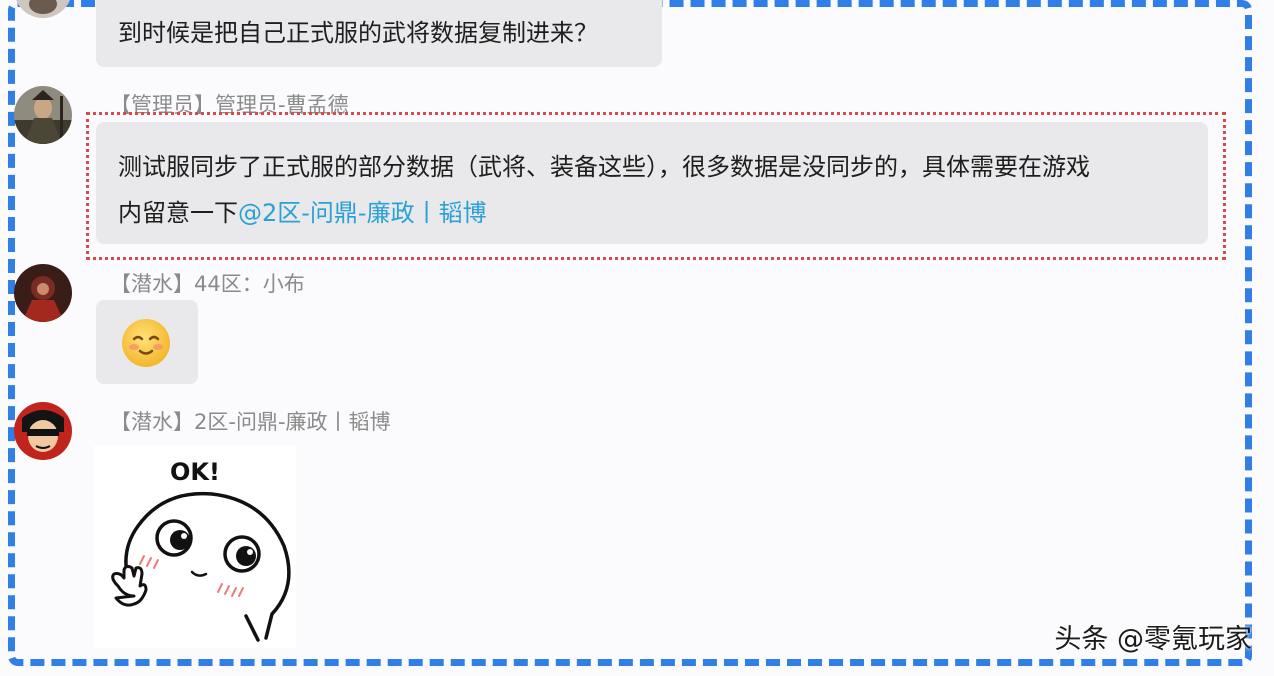 The width and height of the screenshot is (1274, 676). I want to click on ok-sticker: OK!, so click(195, 547).